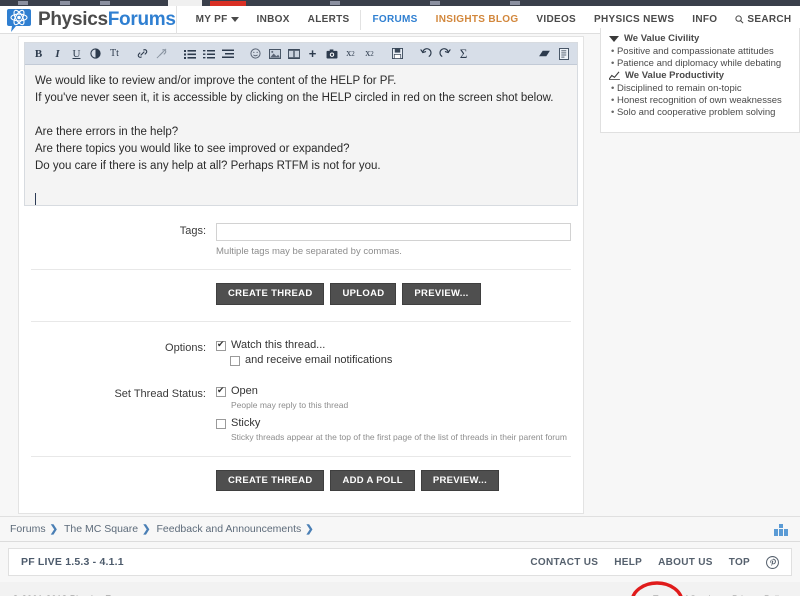  Describe the element at coordinates (141, 19) in the screenshot. I see `logo-word-forums: Forums` at that location.